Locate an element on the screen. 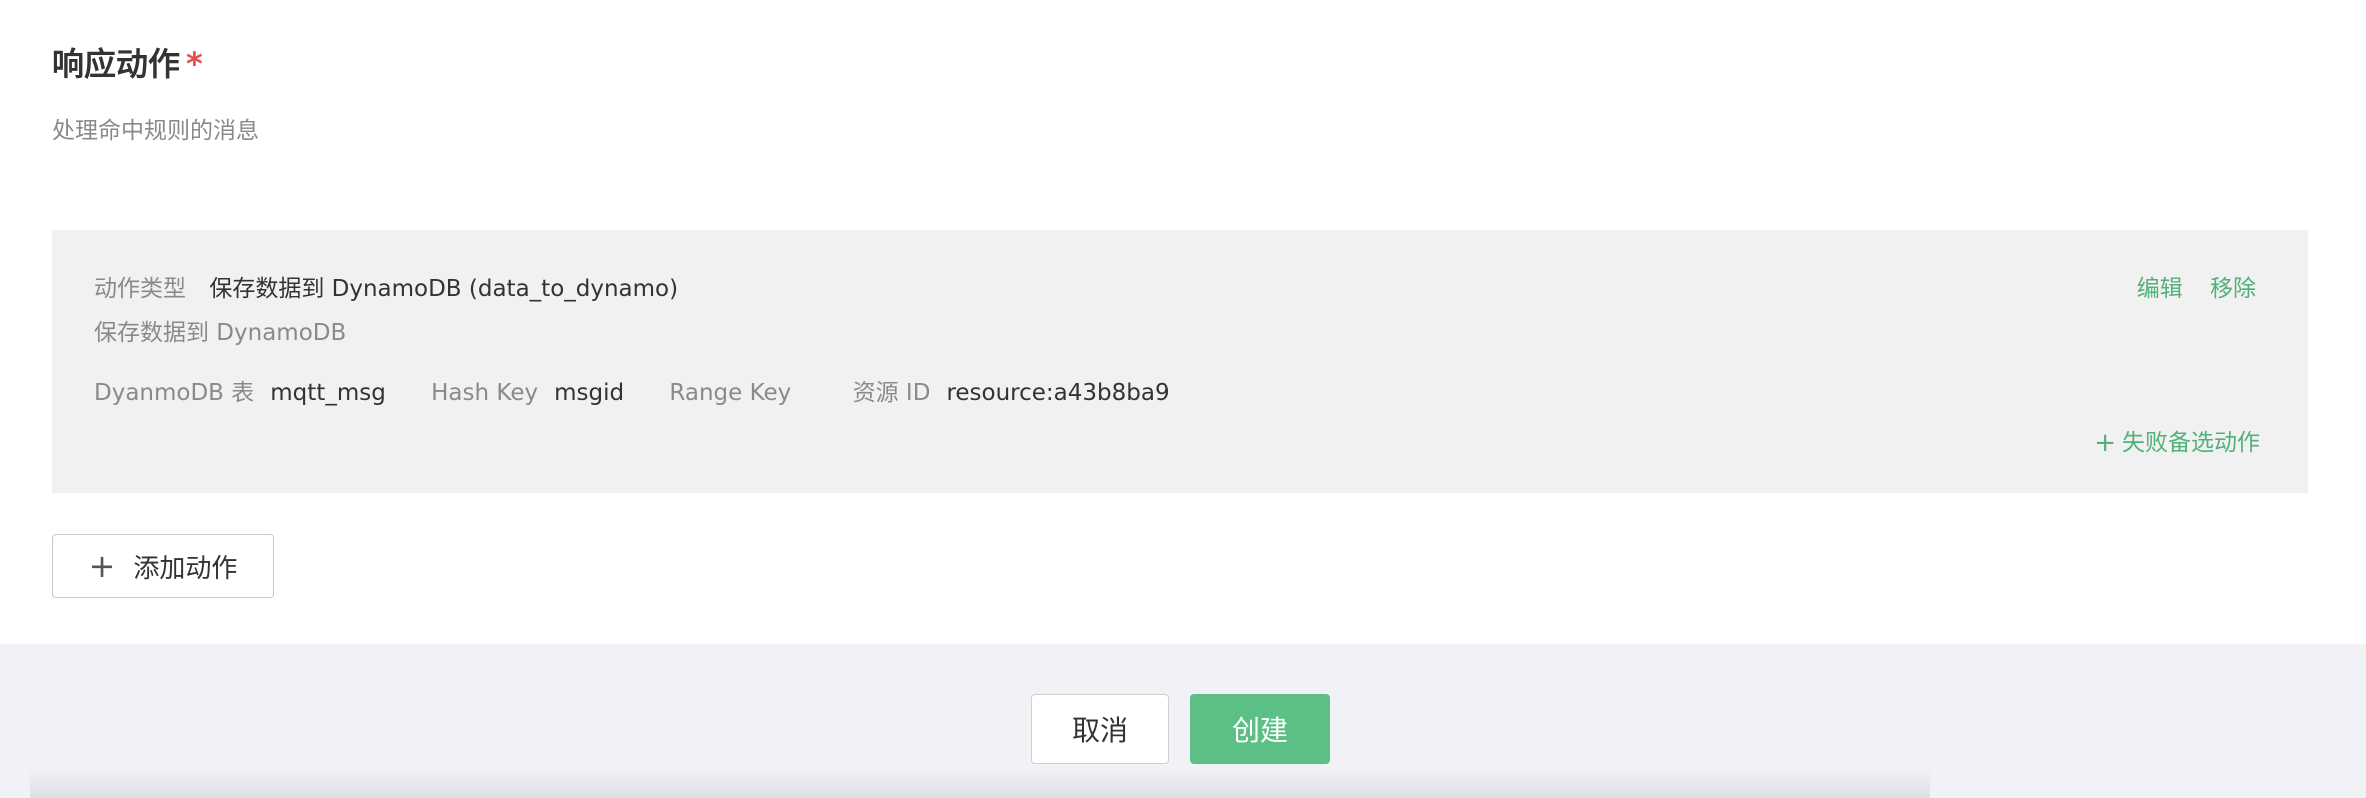 The width and height of the screenshot is (2366, 798). footer-shadow is located at coordinates (980, 783).